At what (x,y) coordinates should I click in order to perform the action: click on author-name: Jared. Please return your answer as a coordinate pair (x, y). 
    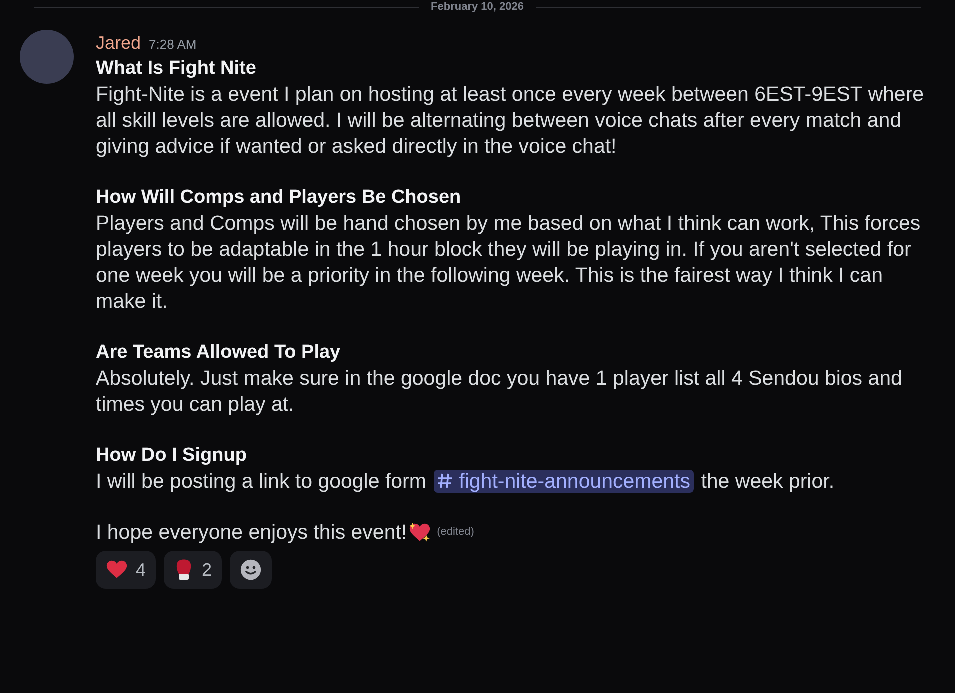
    Looking at the image, I should click on (119, 43).